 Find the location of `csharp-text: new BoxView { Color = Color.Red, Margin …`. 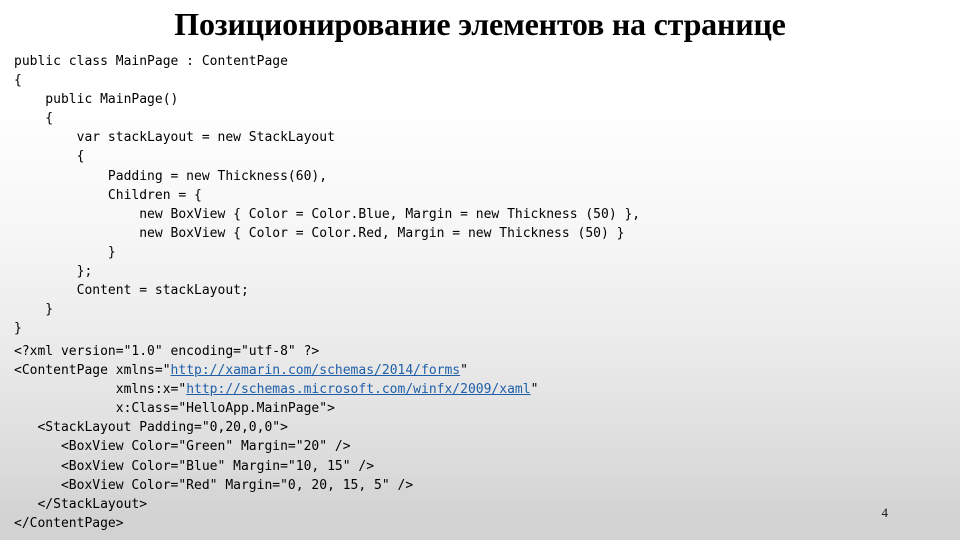

csharp-text: new BoxView { Color = Color.Red, Margin … is located at coordinates (319, 233).